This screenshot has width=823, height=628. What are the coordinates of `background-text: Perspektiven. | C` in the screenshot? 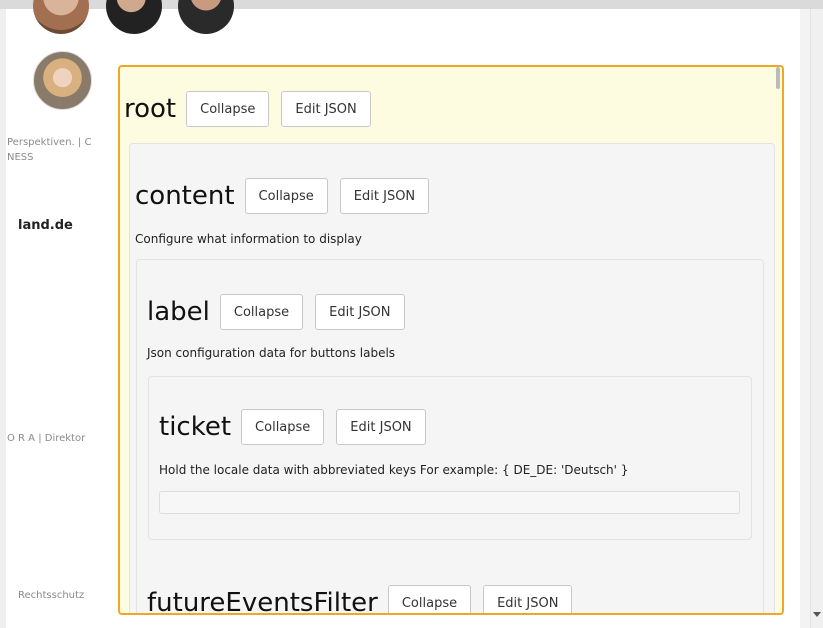 It's located at (49, 142).